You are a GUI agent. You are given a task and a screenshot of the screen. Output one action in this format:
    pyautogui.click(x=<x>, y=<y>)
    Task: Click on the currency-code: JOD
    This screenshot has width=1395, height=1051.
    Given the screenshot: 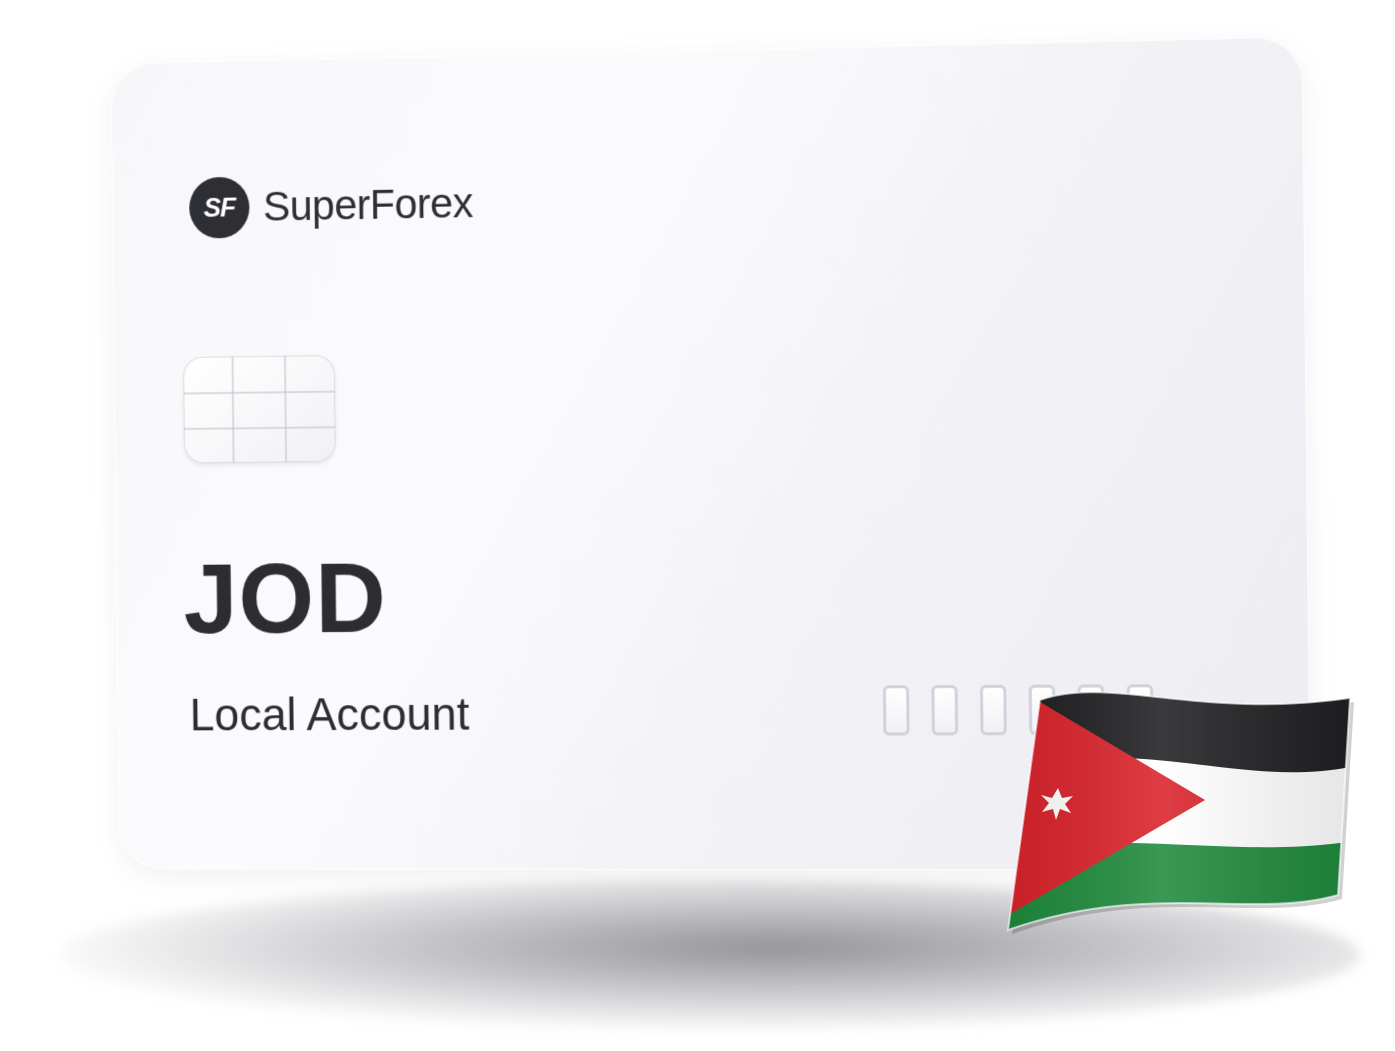 What is the action you would take?
    pyautogui.click(x=285, y=598)
    